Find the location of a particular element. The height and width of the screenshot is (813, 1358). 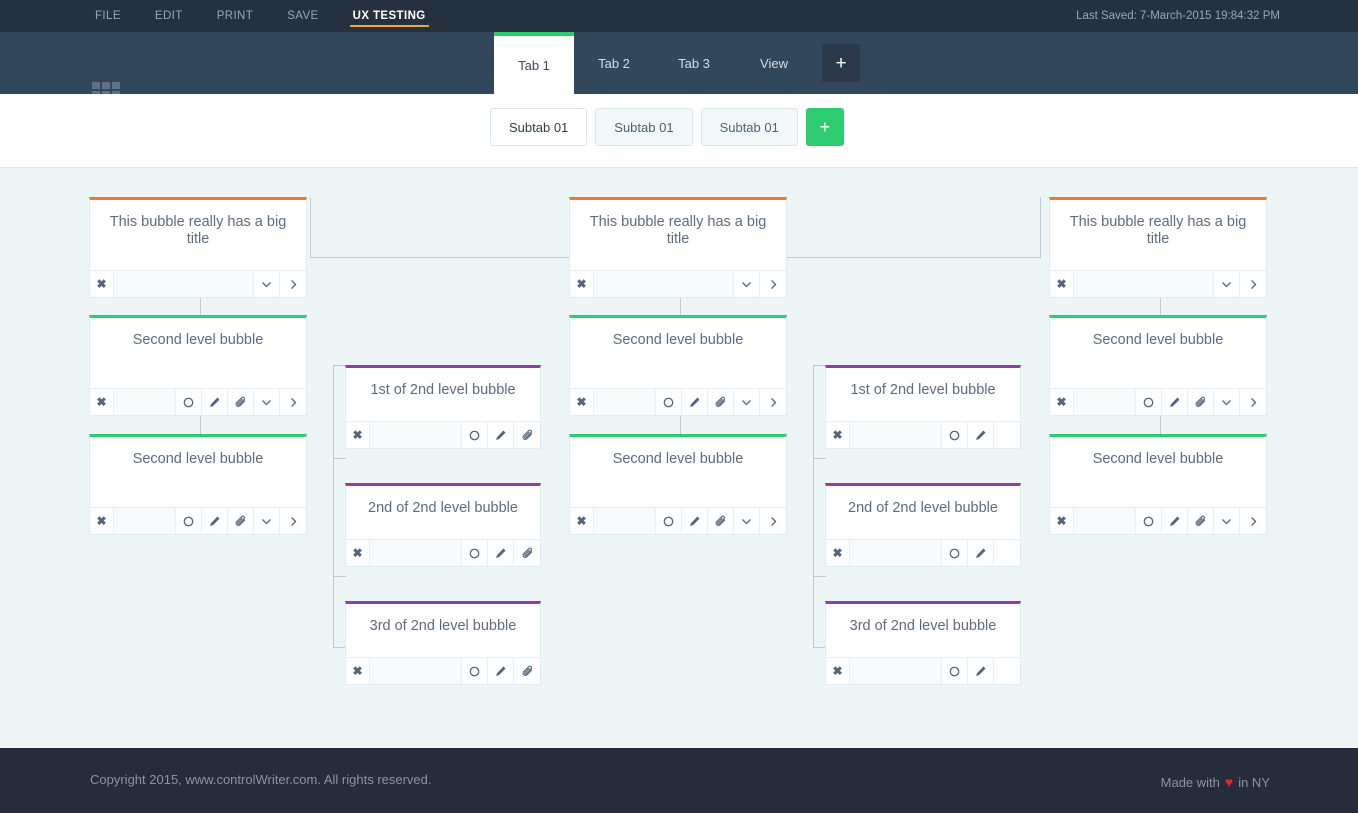

tab-view: View is located at coordinates (774, 63).